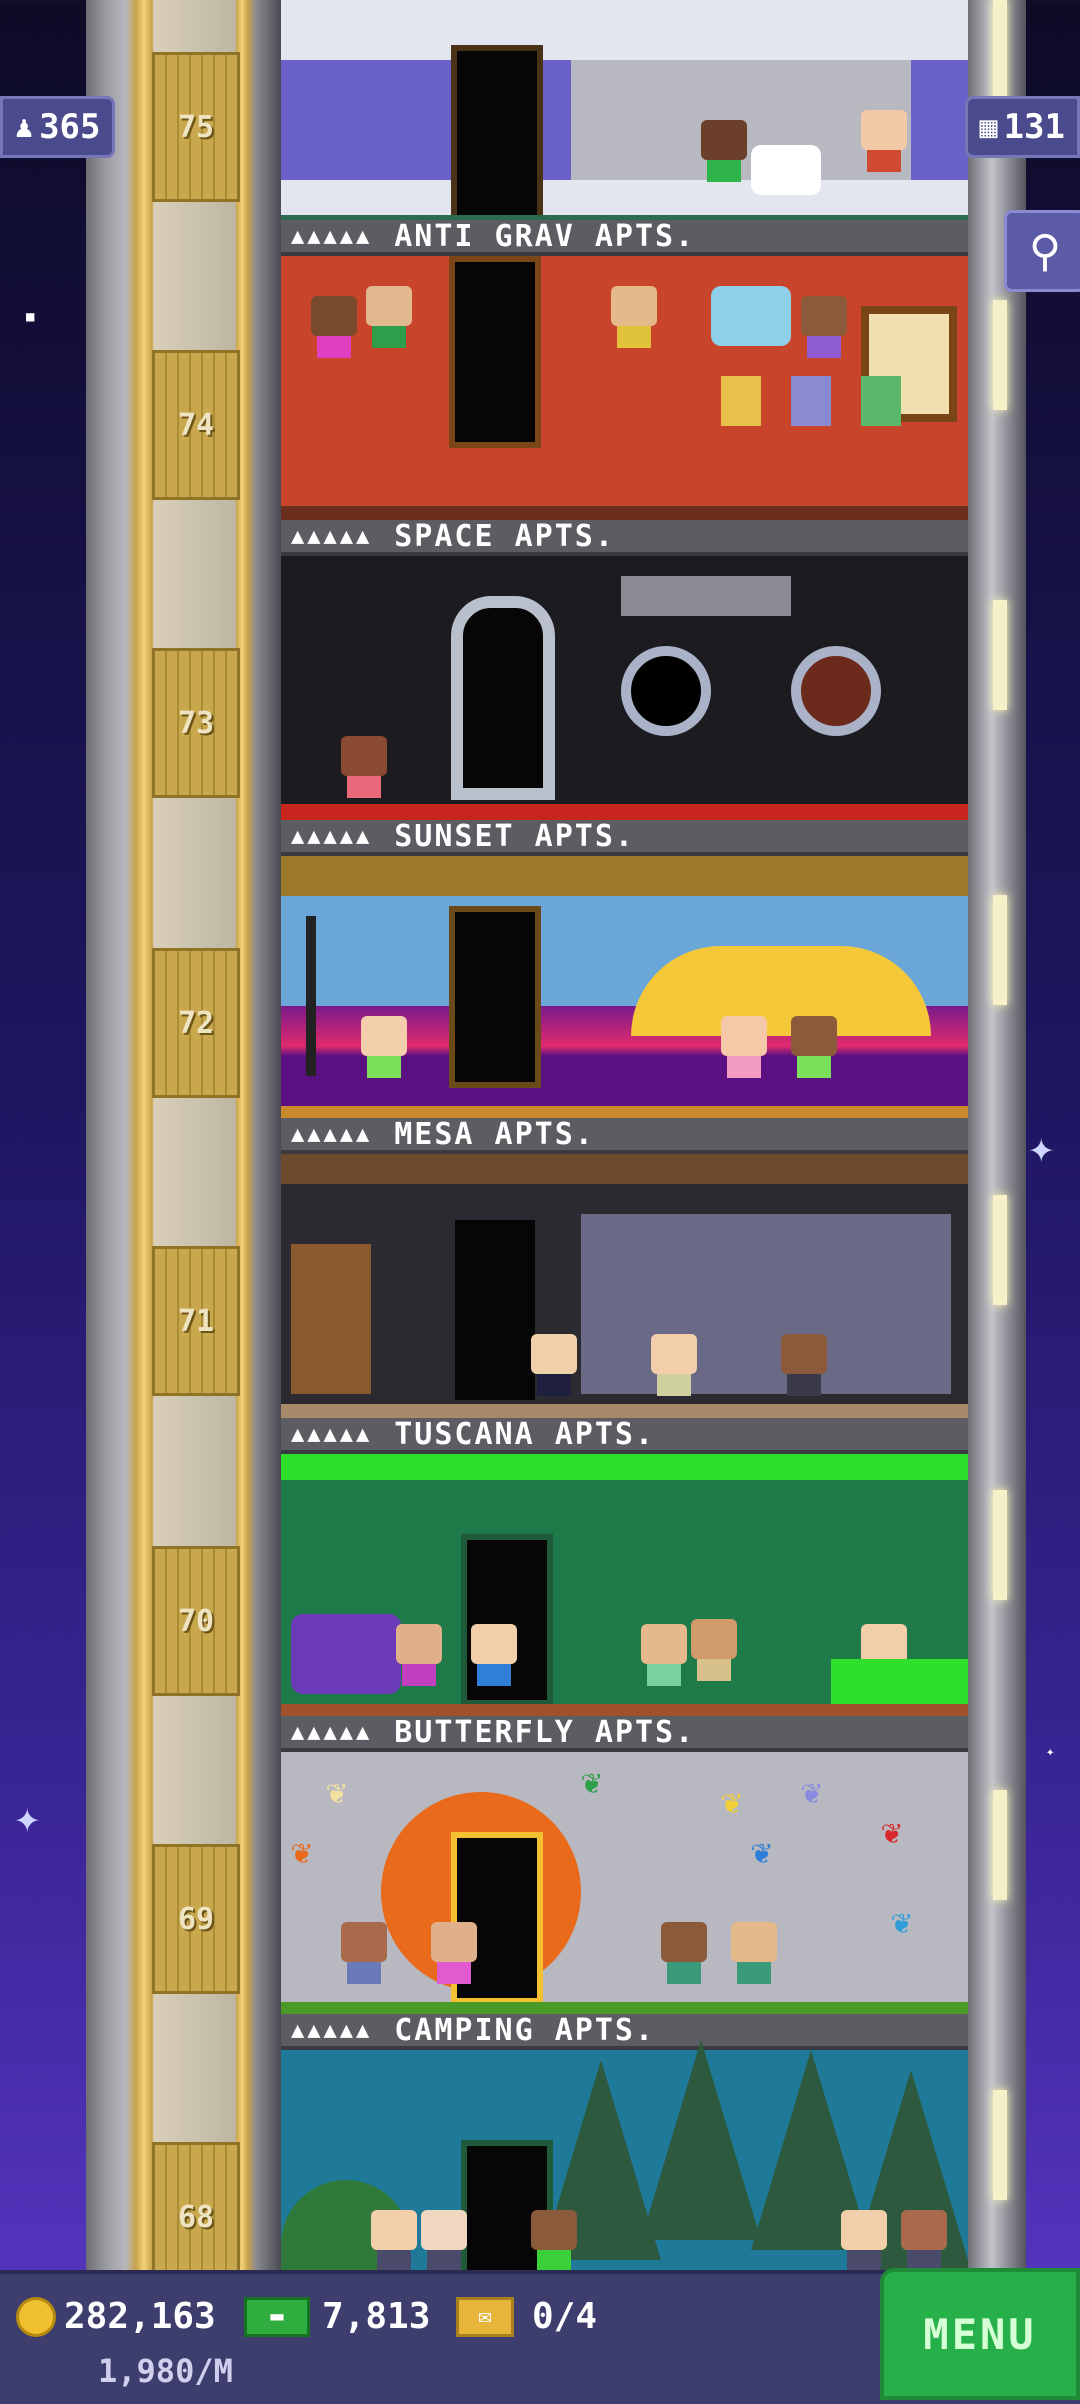  I want to click on picture-frame, so click(741, 401).